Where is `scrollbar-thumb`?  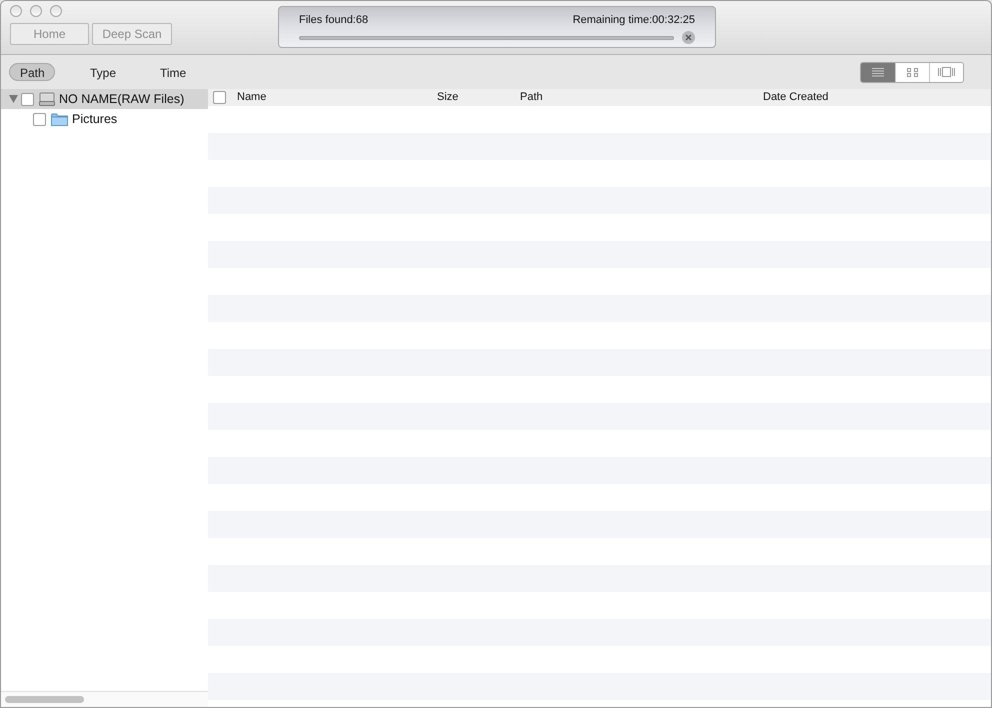 scrollbar-thumb is located at coordinates (44, 699).